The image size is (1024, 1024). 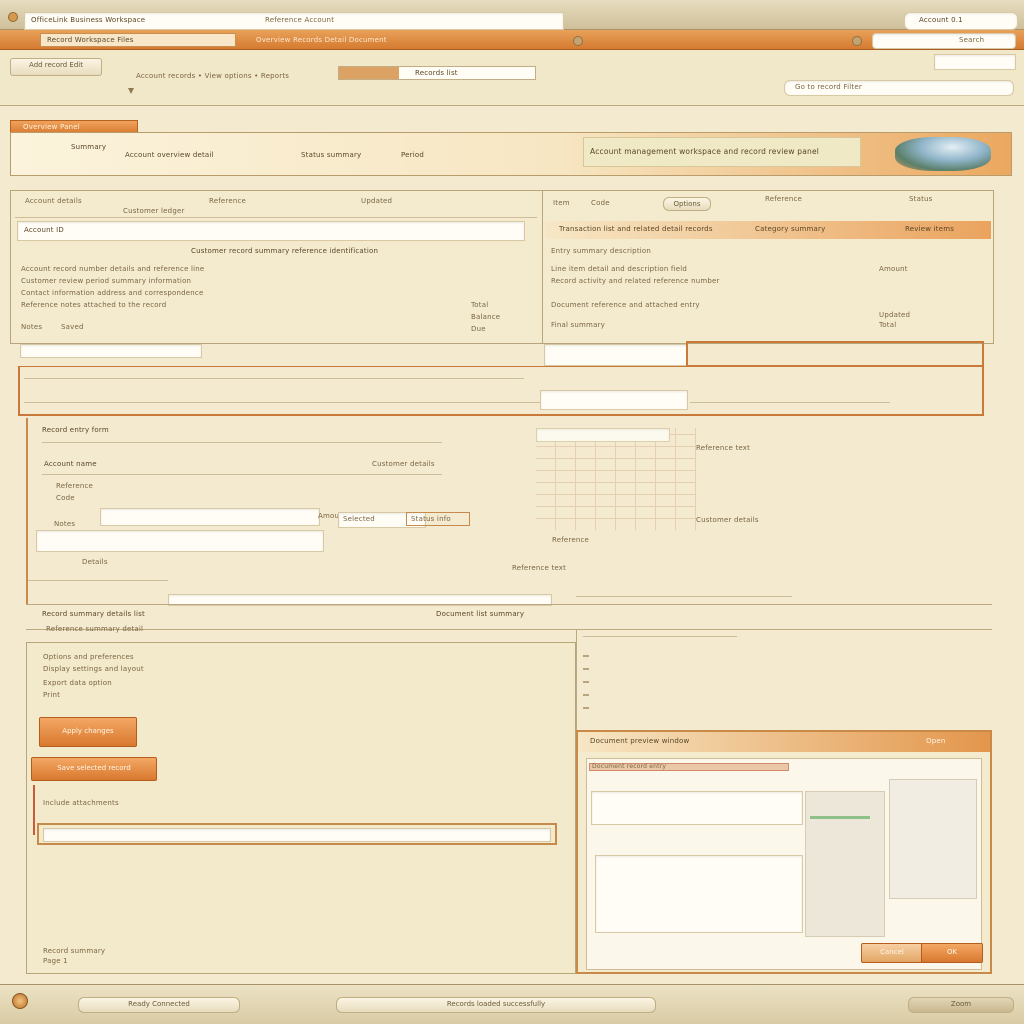 I want to click on preview-side-column, so click(x=845, y=864).